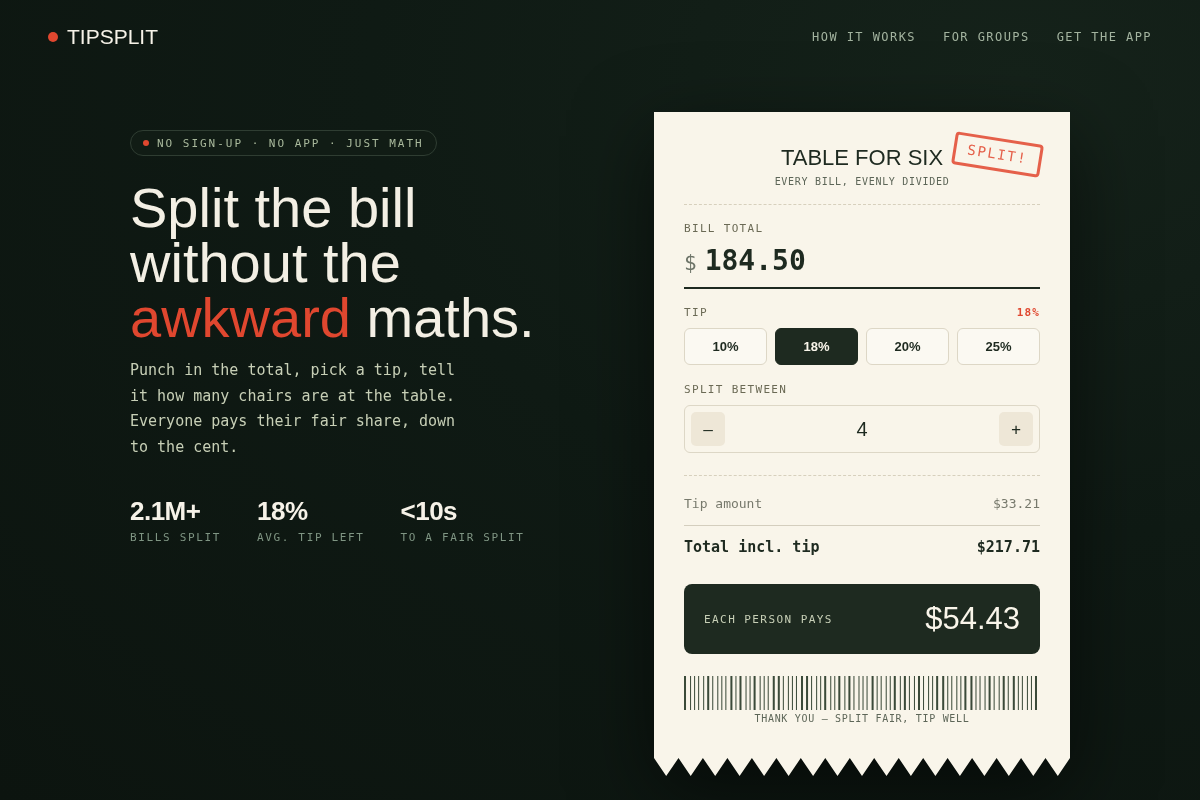 The width and height of the screenshot is (1200, 800). Describe the element at coordinates (862, 719) in the screenshot. I see `receipt-footer-text: THANK YOU — SPLIT FAIR, TIP WELL` at that location.